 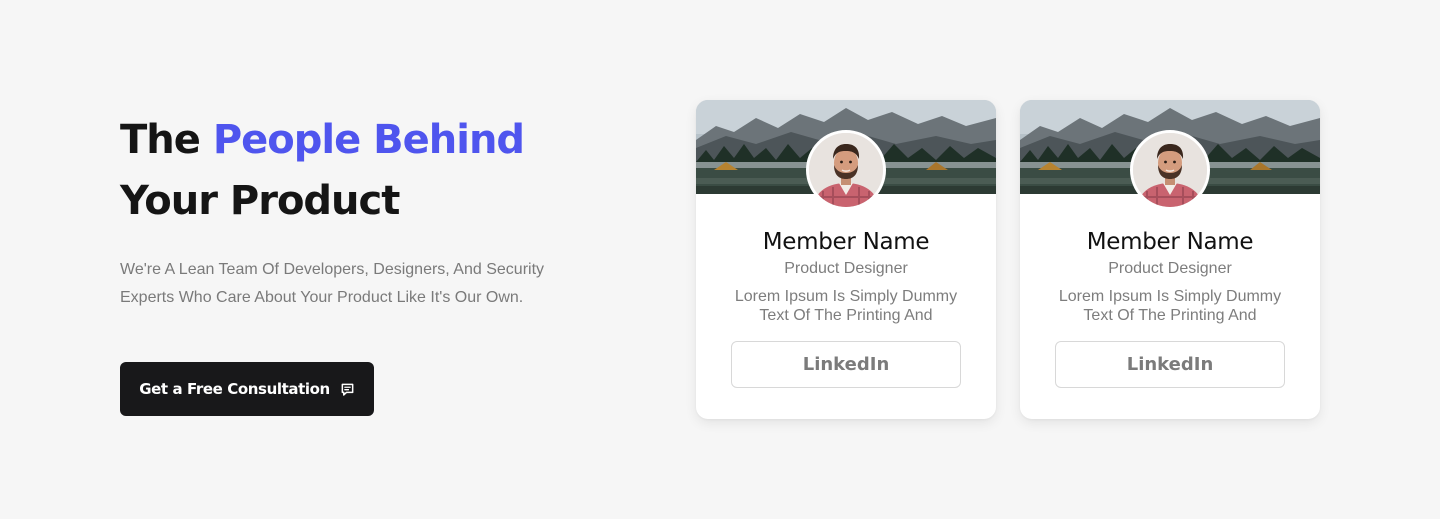 I want to click on free-consultation-button: Get a Free Consultation, so click(x=247, y=389).